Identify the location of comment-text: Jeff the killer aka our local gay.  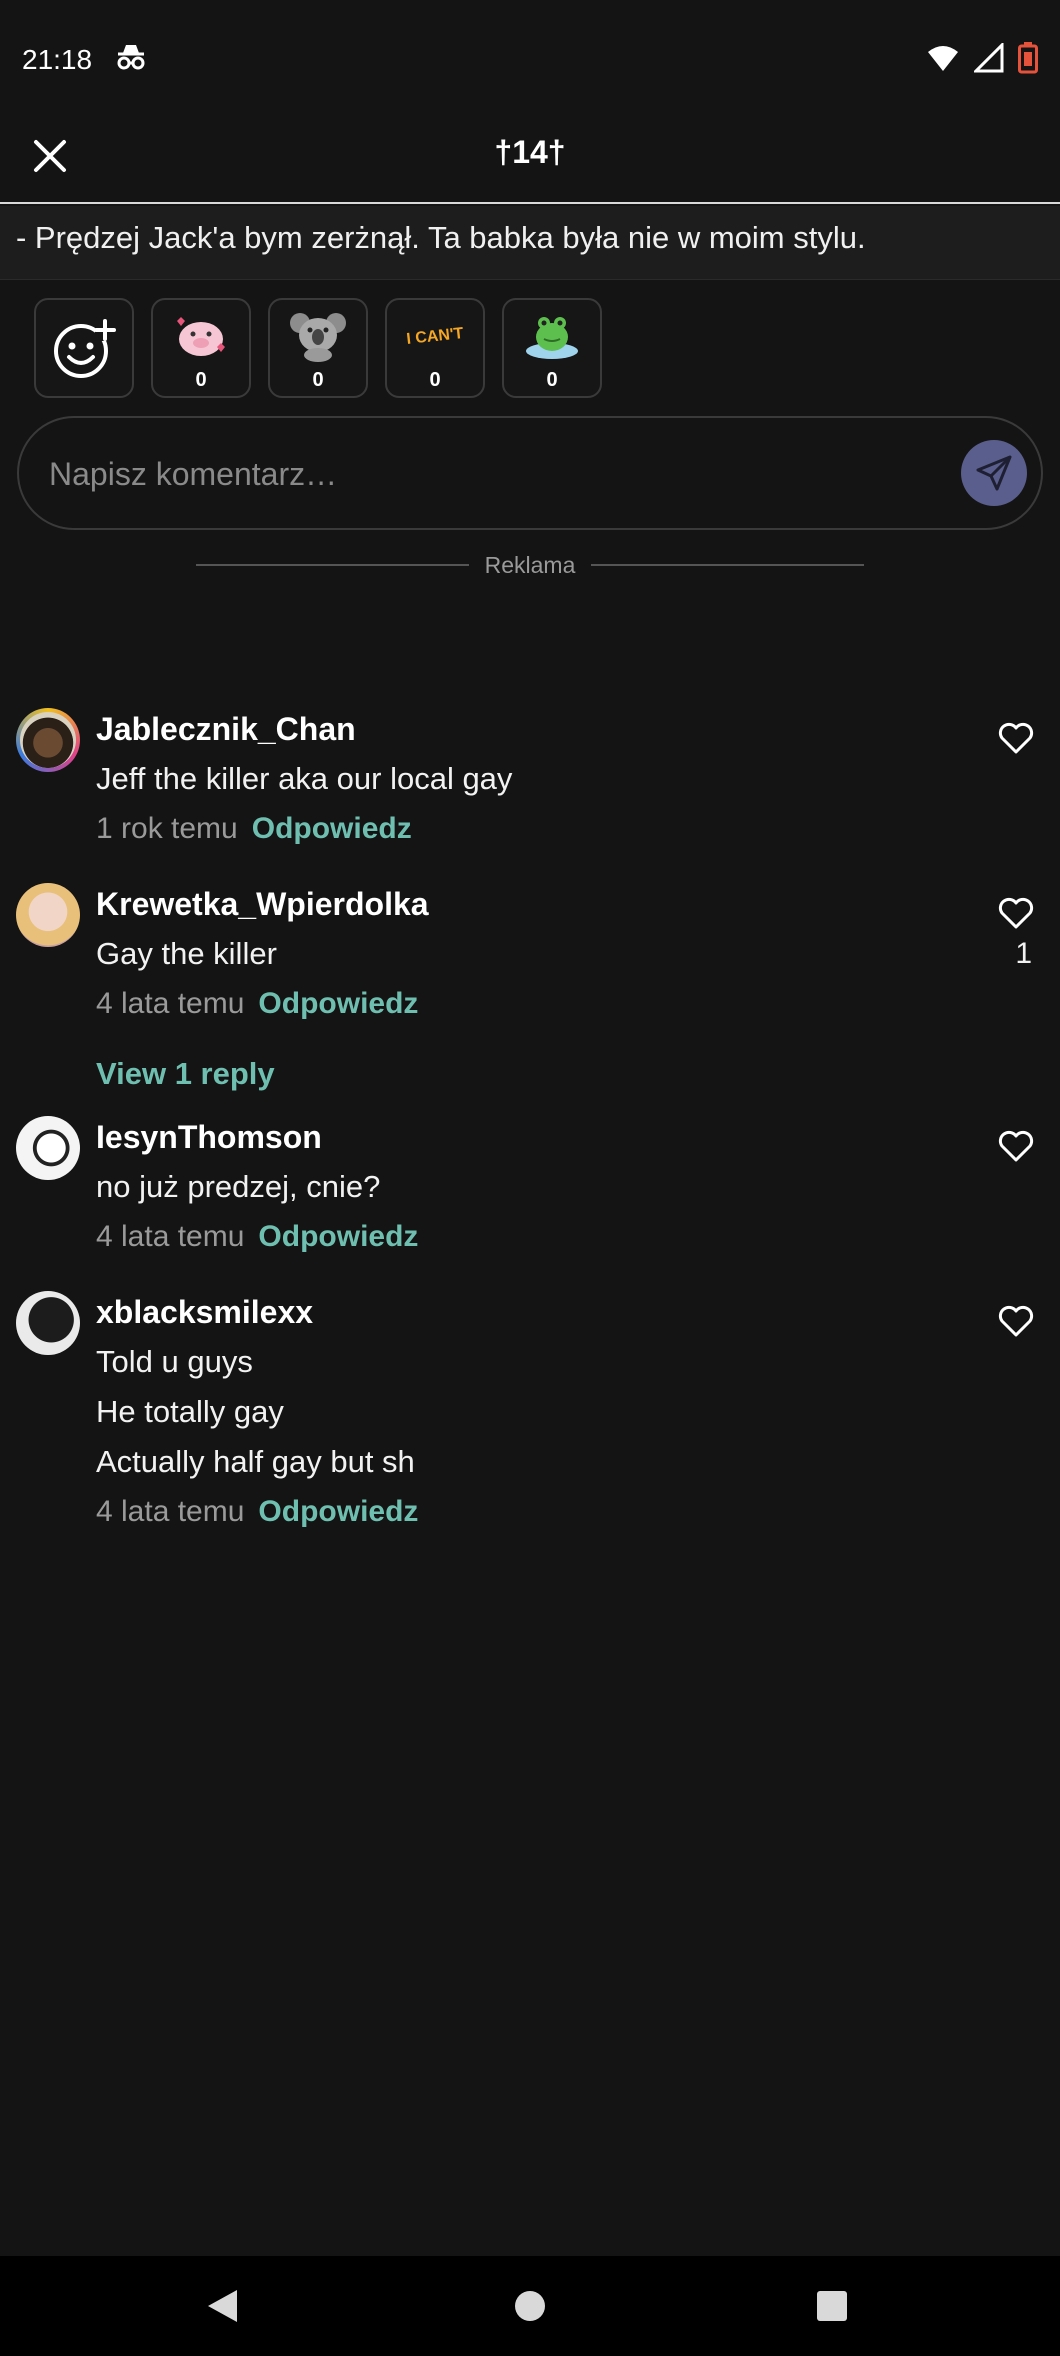
(304, 778).